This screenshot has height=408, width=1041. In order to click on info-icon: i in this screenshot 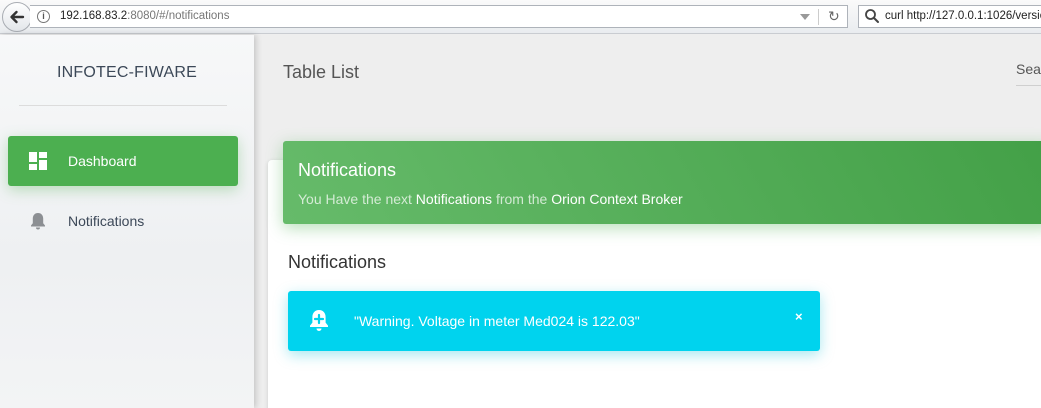, I will do `click(43, 16)`.